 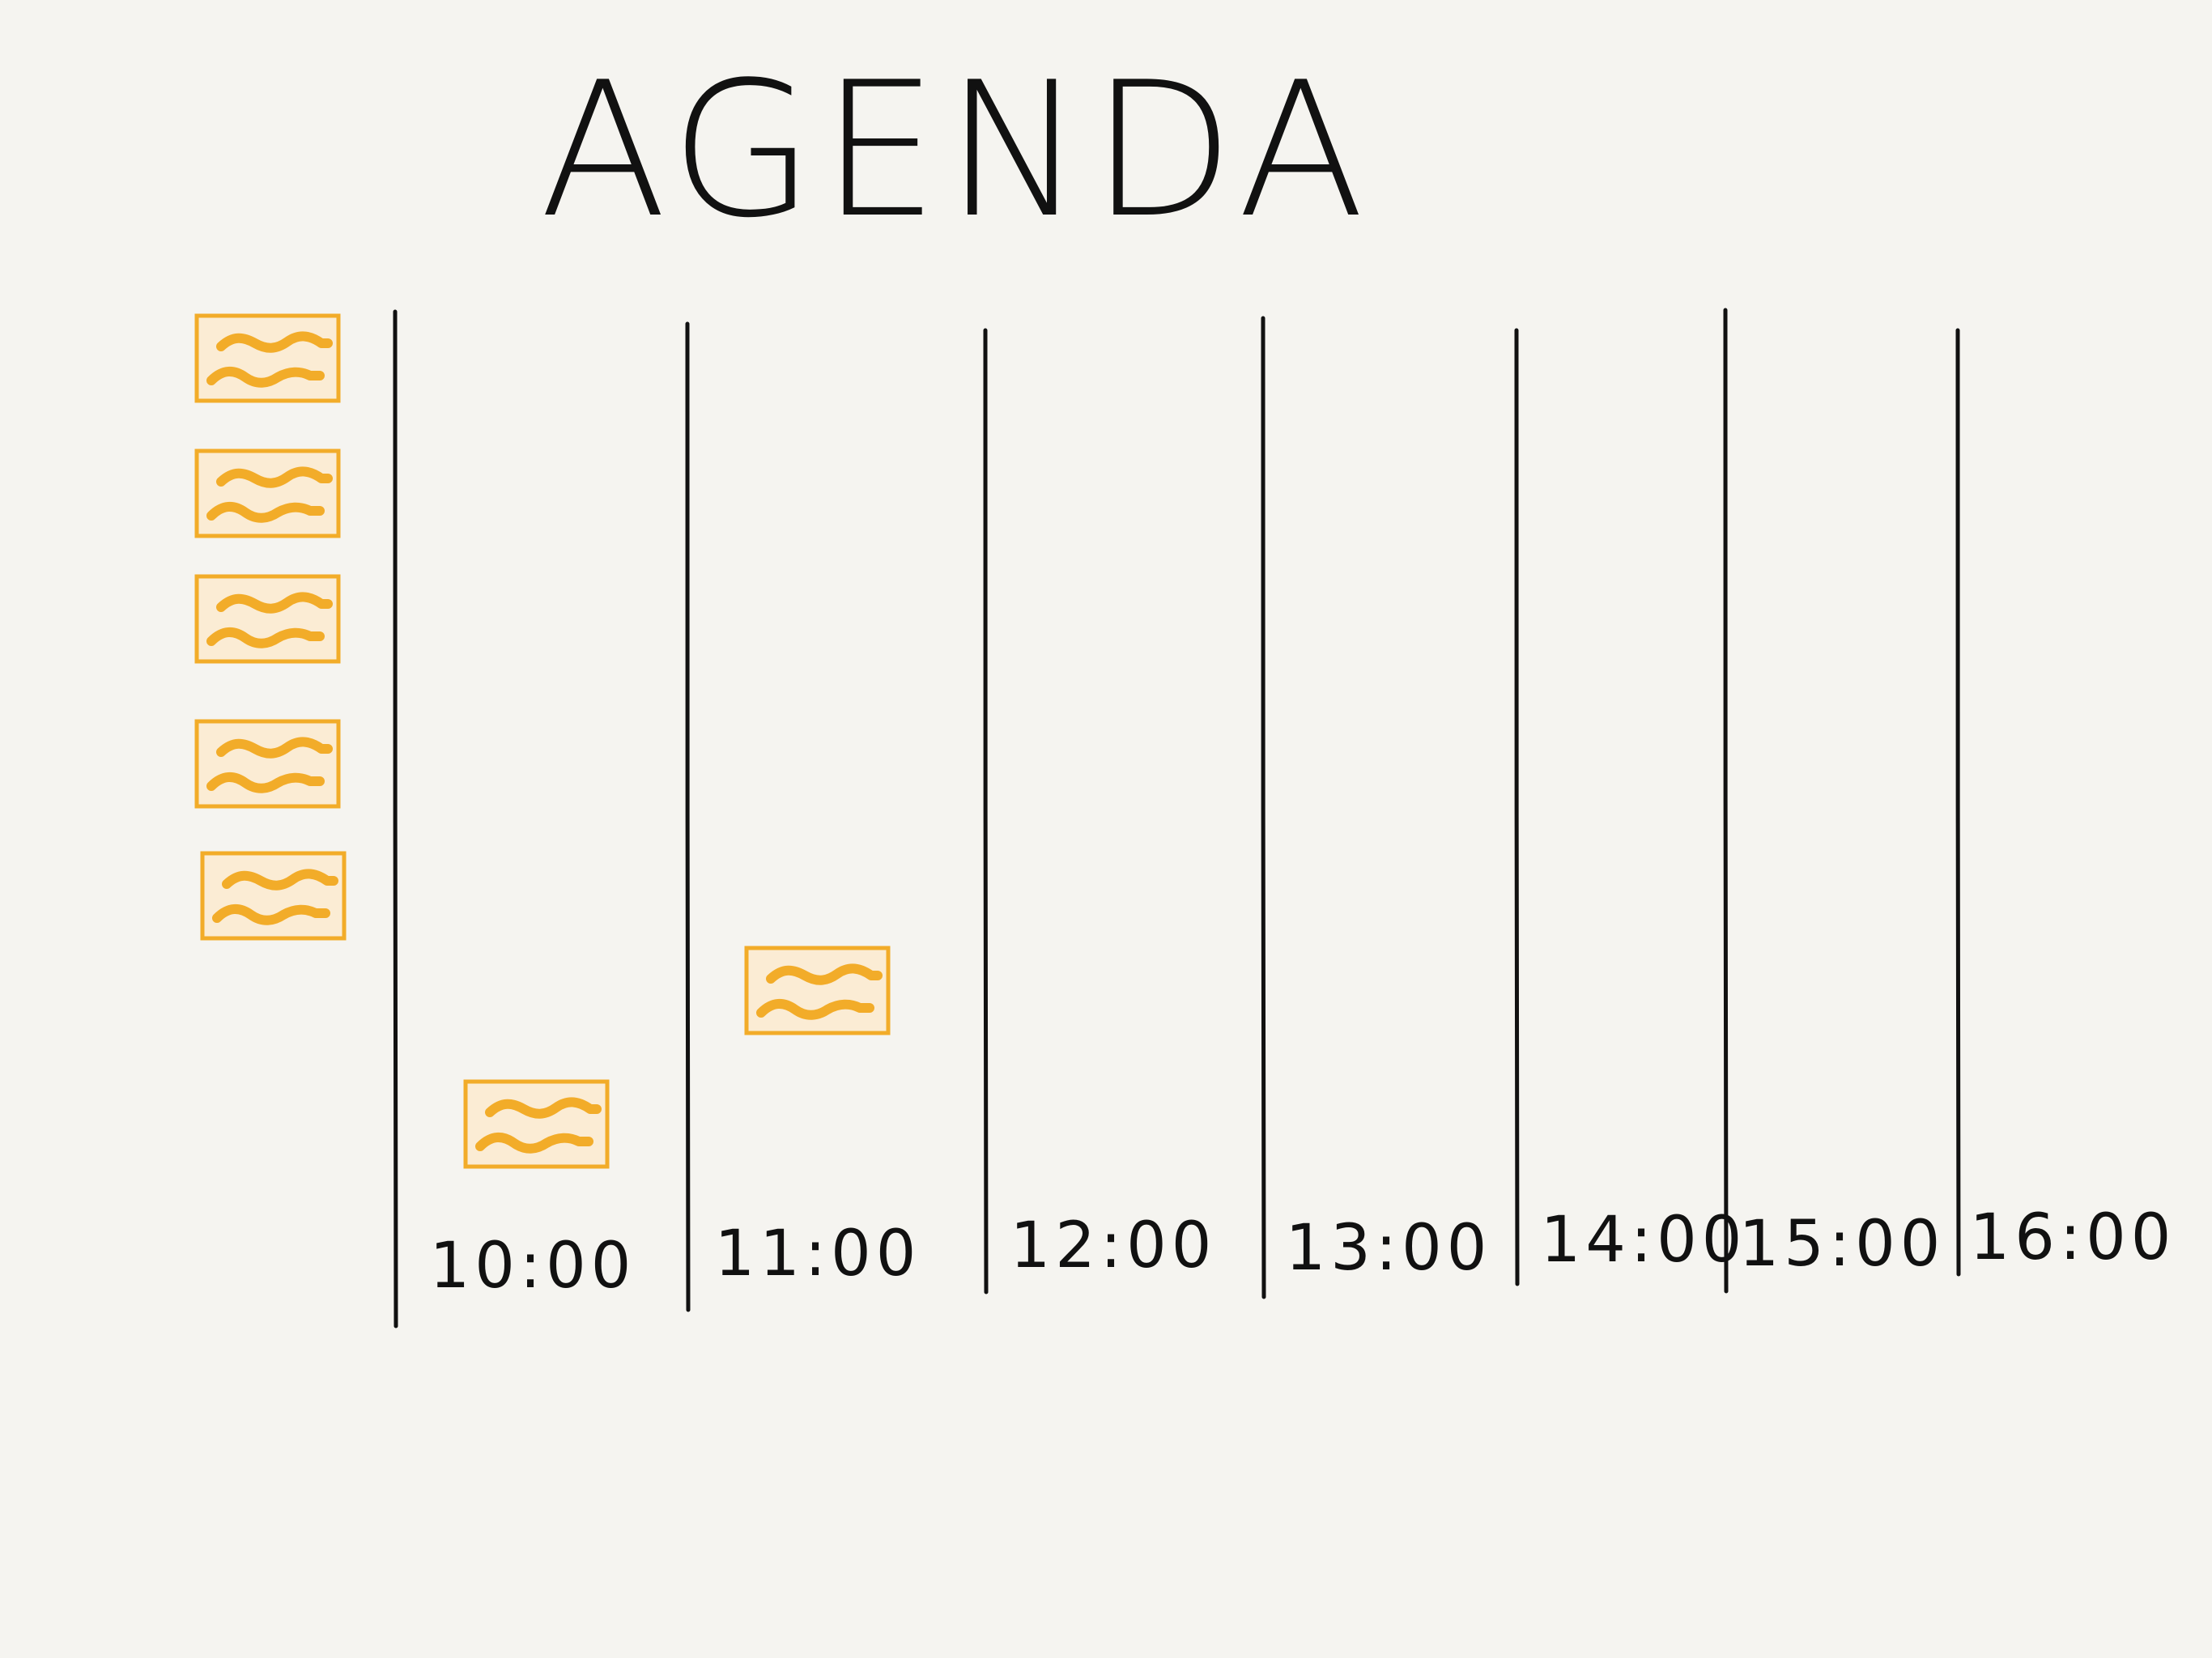 What do you see at coordinates (955, 151) in the screenshot?
I see `page-title: AGENDA` at bounding box center [955, 151].